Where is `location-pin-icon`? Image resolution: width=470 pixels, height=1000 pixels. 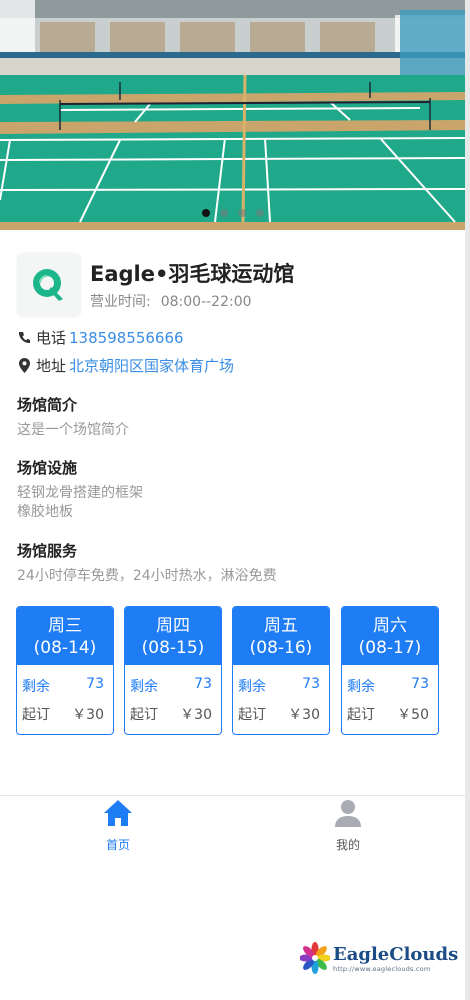
location-pin-icon is located at coordinates (24, 366).